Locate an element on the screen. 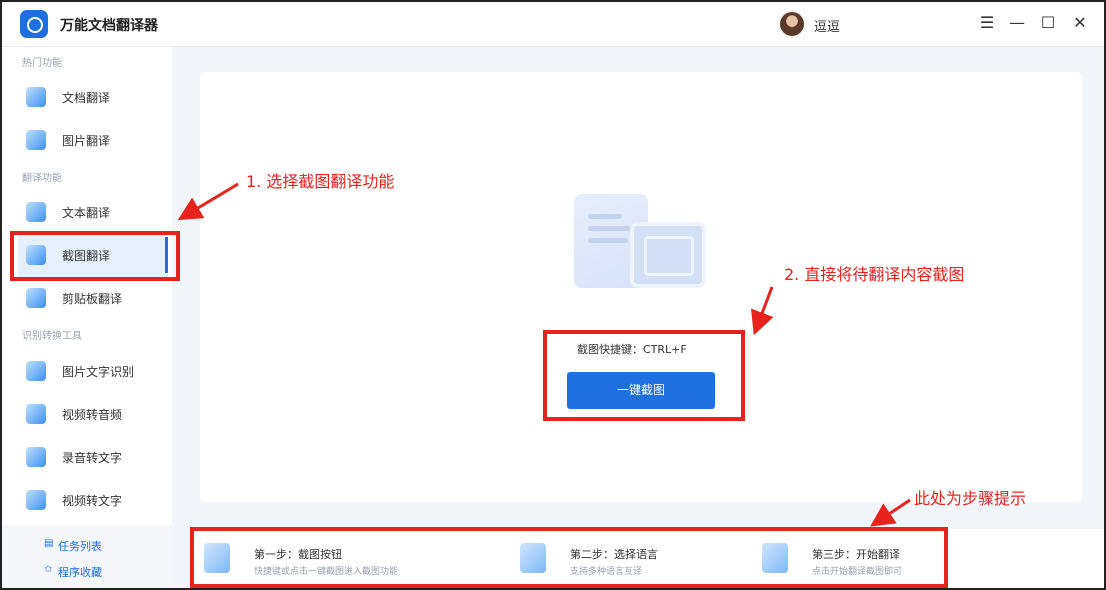 This screenshot has height=590, width=1106. arrow-to-sidebar is located at coordinates (208, 201).